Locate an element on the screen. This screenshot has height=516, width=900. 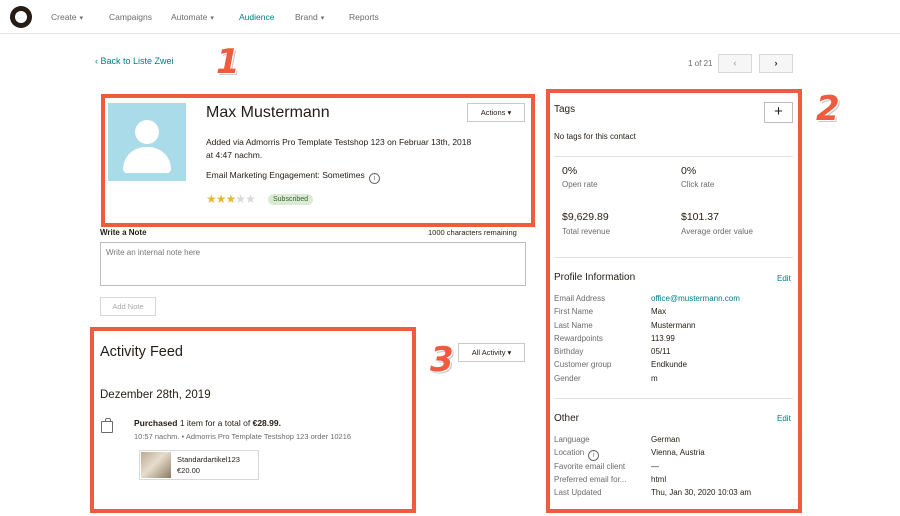
annotation-number-3: 3 is located at coordinates (442, 360).